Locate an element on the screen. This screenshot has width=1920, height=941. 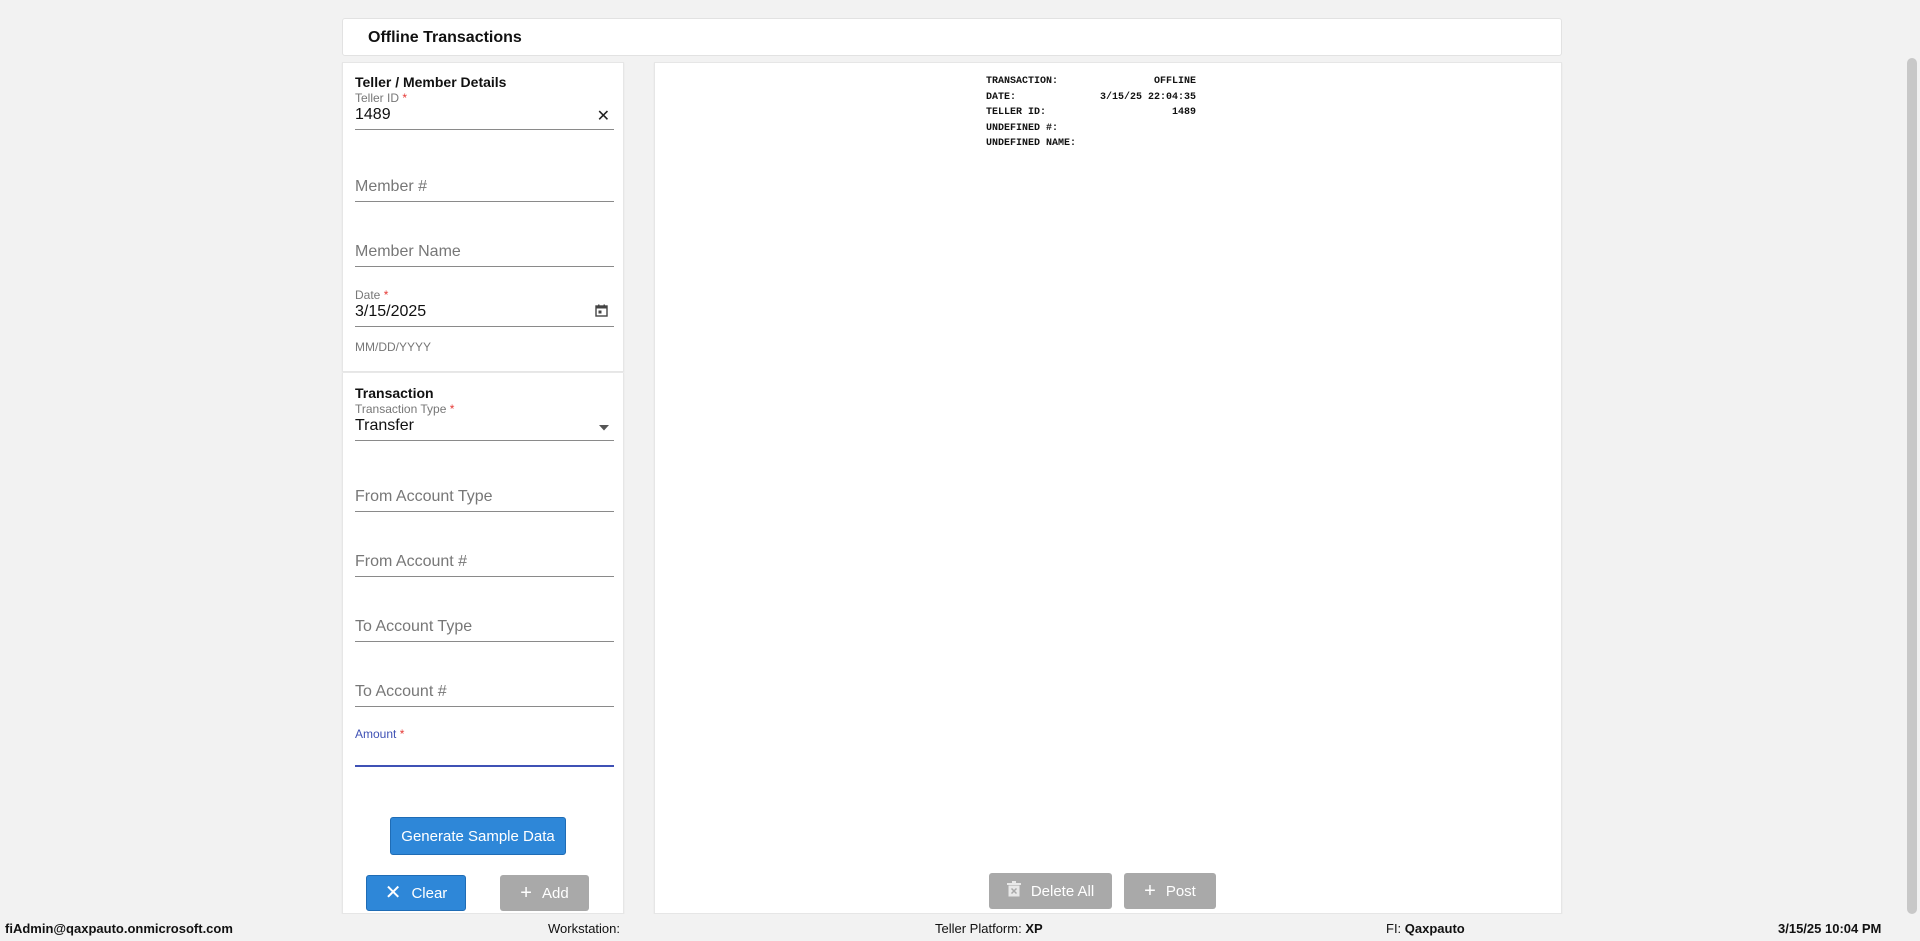
member-name-field: Member Name is located at coordinates (484, 258).